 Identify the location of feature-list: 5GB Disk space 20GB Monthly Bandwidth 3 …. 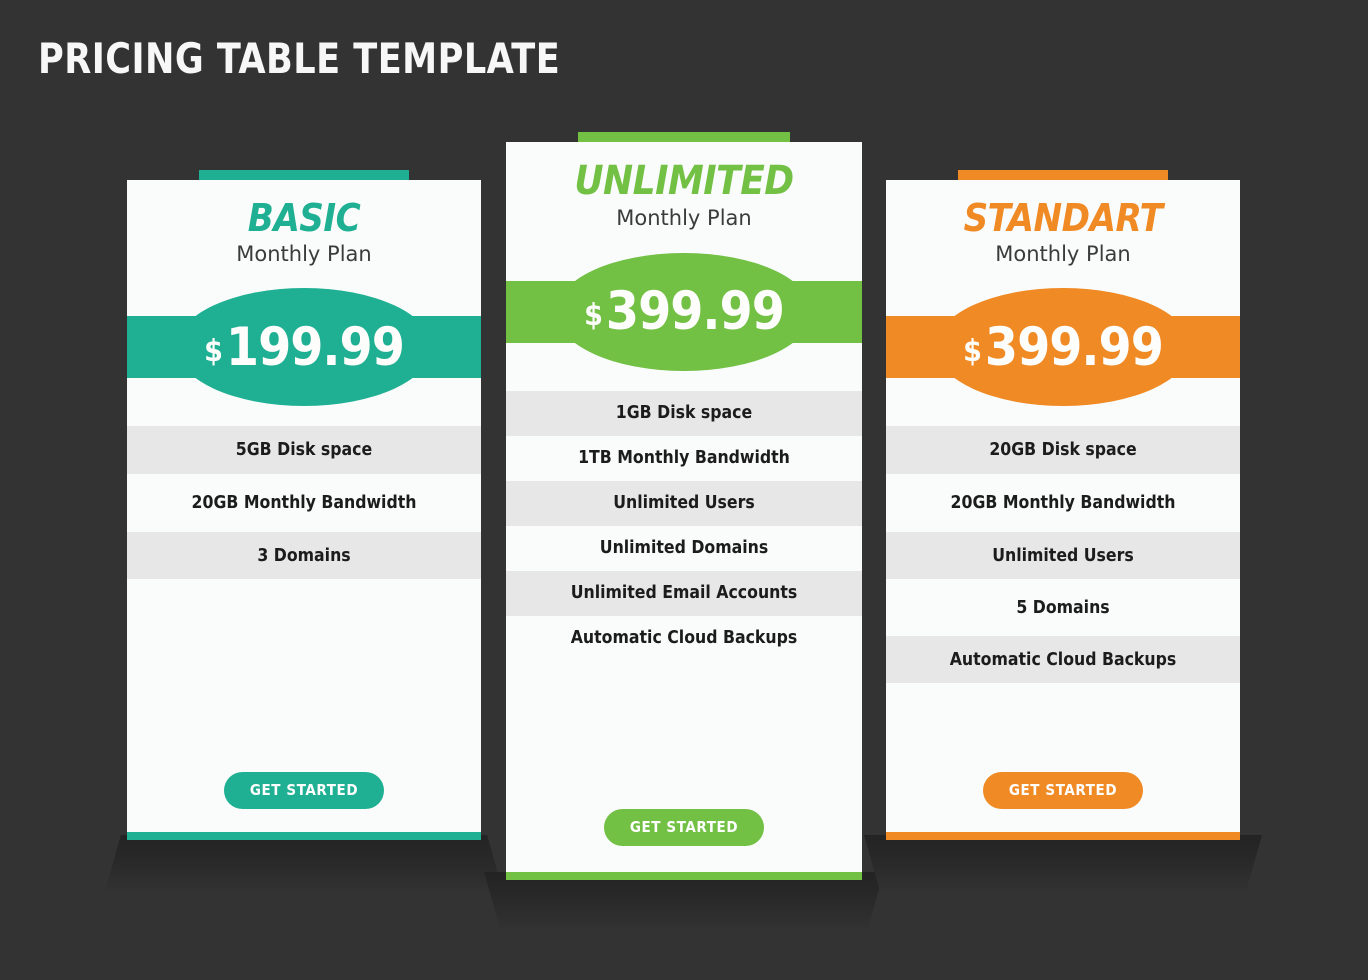
(304, 503).